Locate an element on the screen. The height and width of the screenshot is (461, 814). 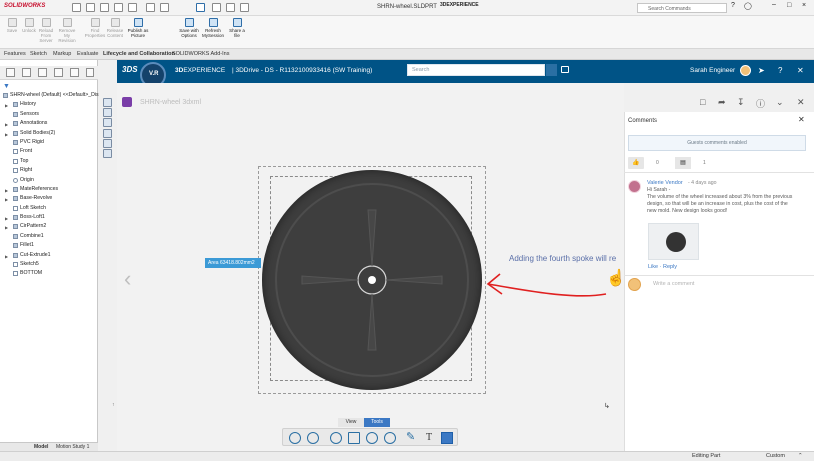
share-icon: ➦ is located at coordinates (722, 102).